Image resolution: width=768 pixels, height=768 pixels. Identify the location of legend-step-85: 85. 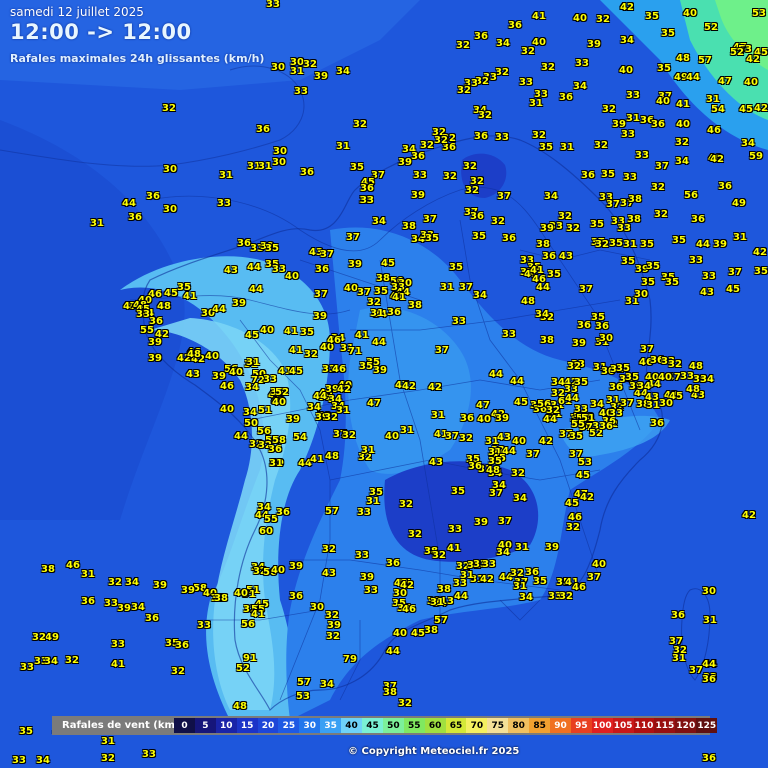
(540, 725).